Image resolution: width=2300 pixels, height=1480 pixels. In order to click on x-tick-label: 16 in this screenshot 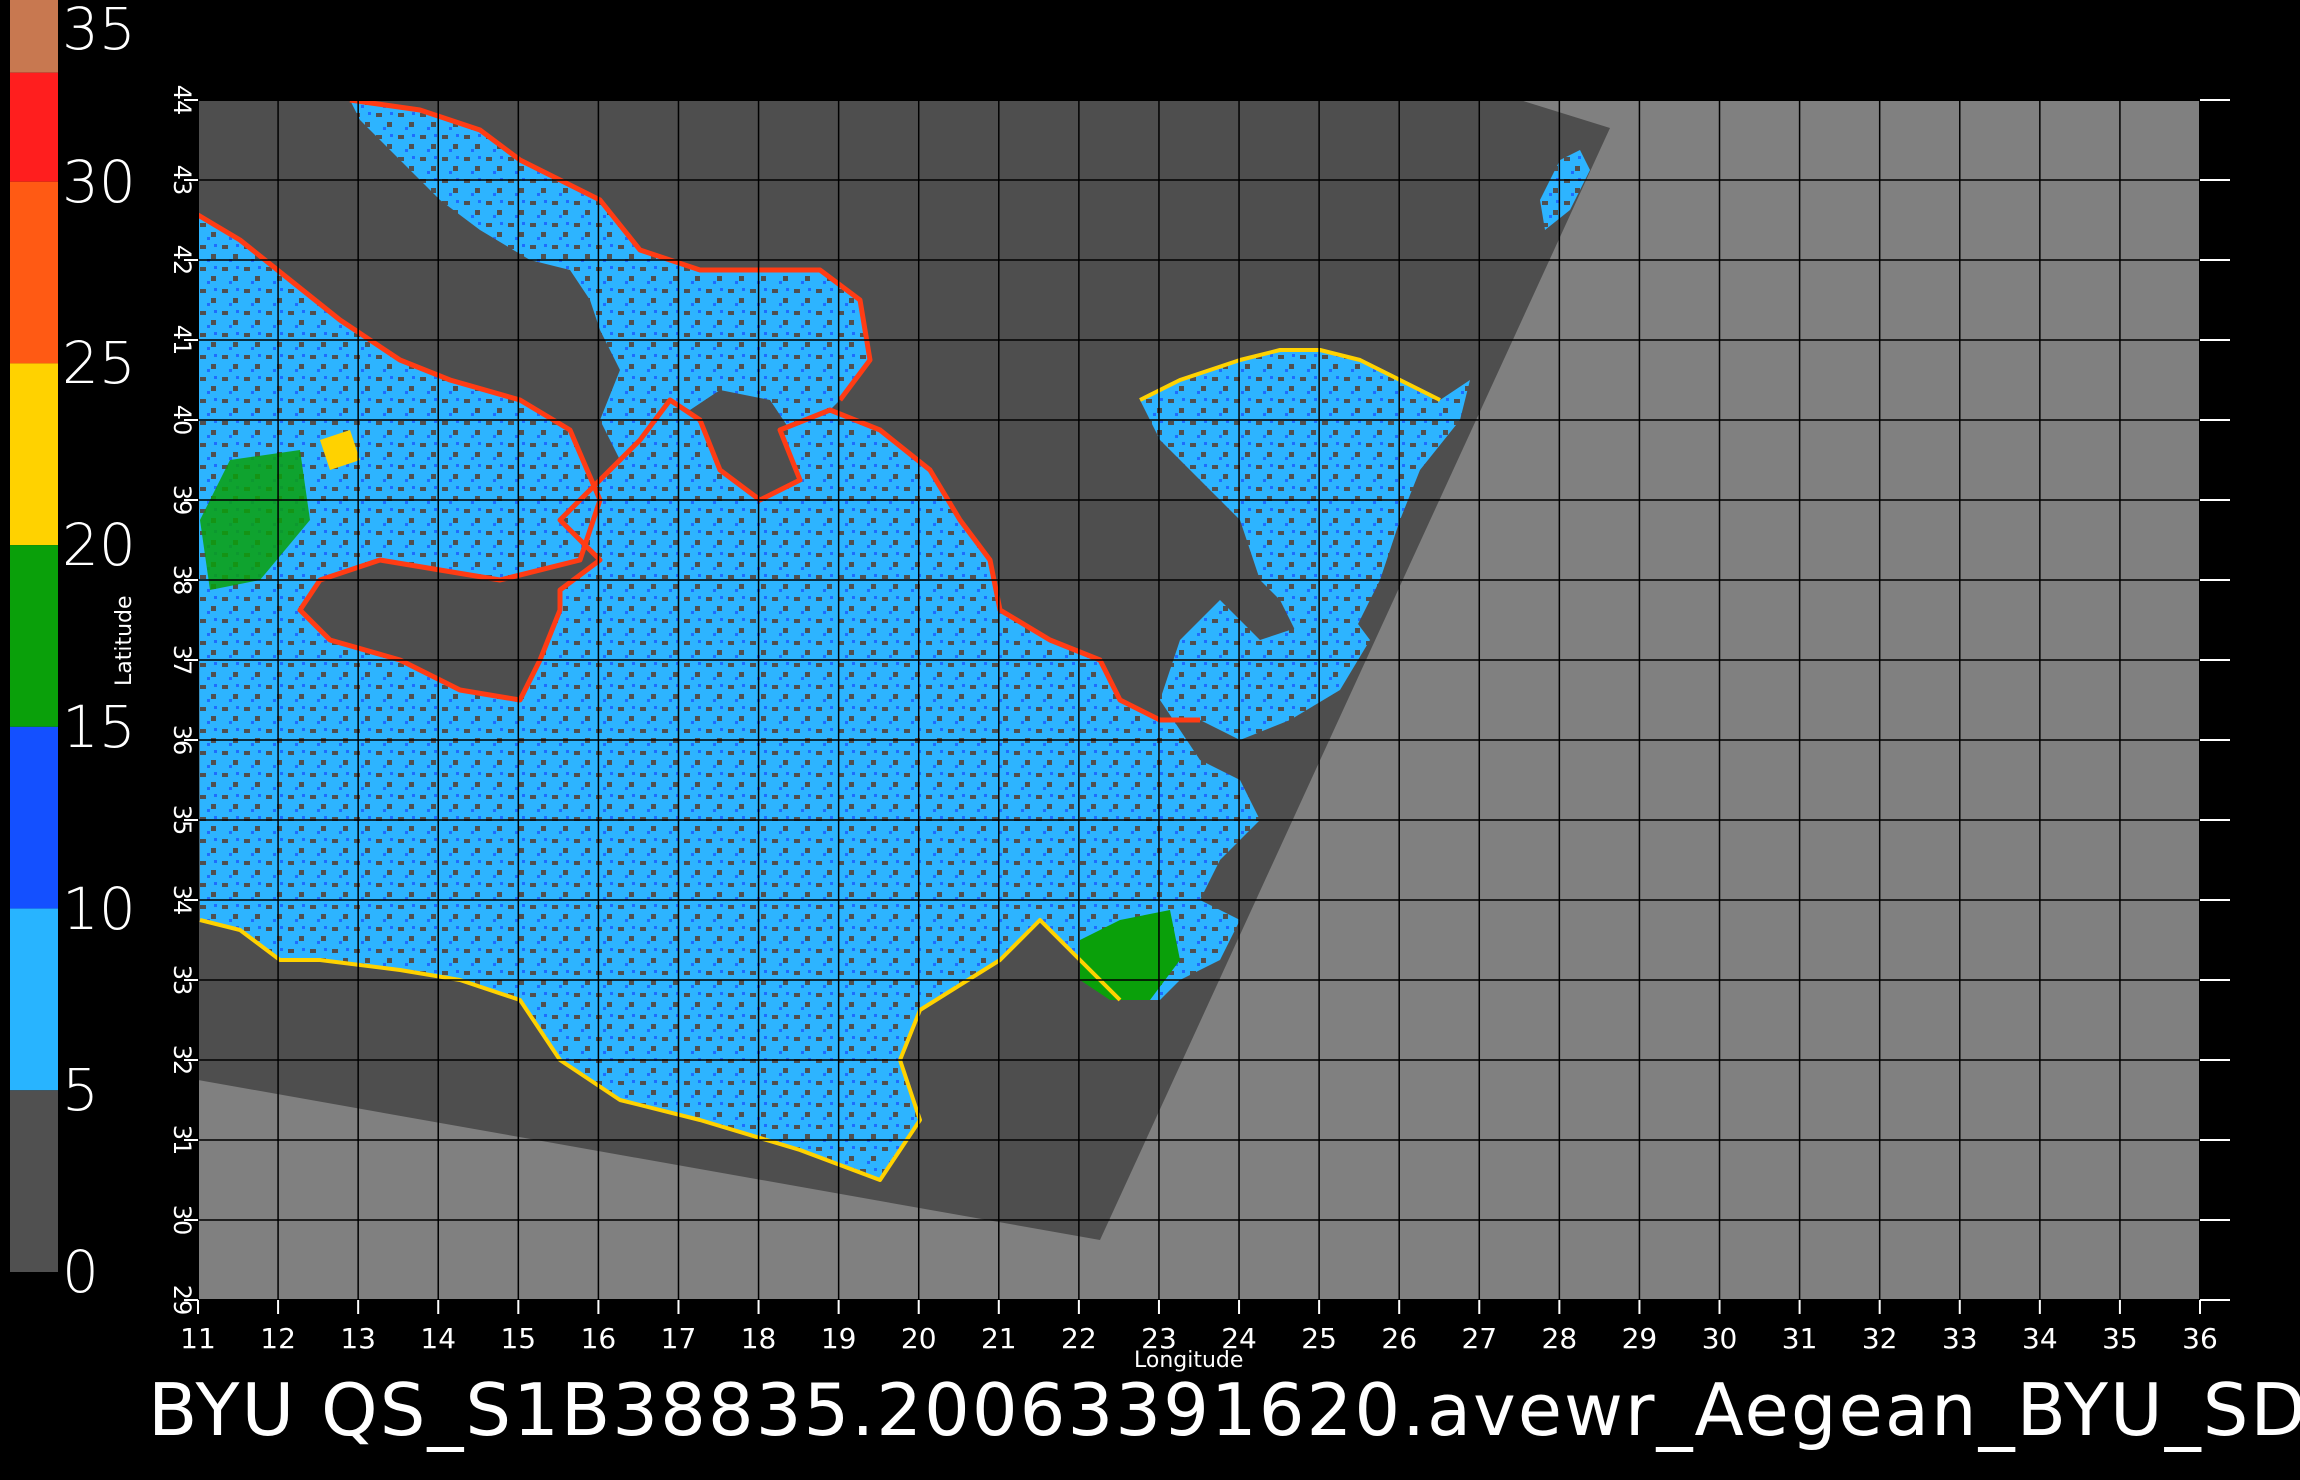, I will do `click(599, 1338)`.